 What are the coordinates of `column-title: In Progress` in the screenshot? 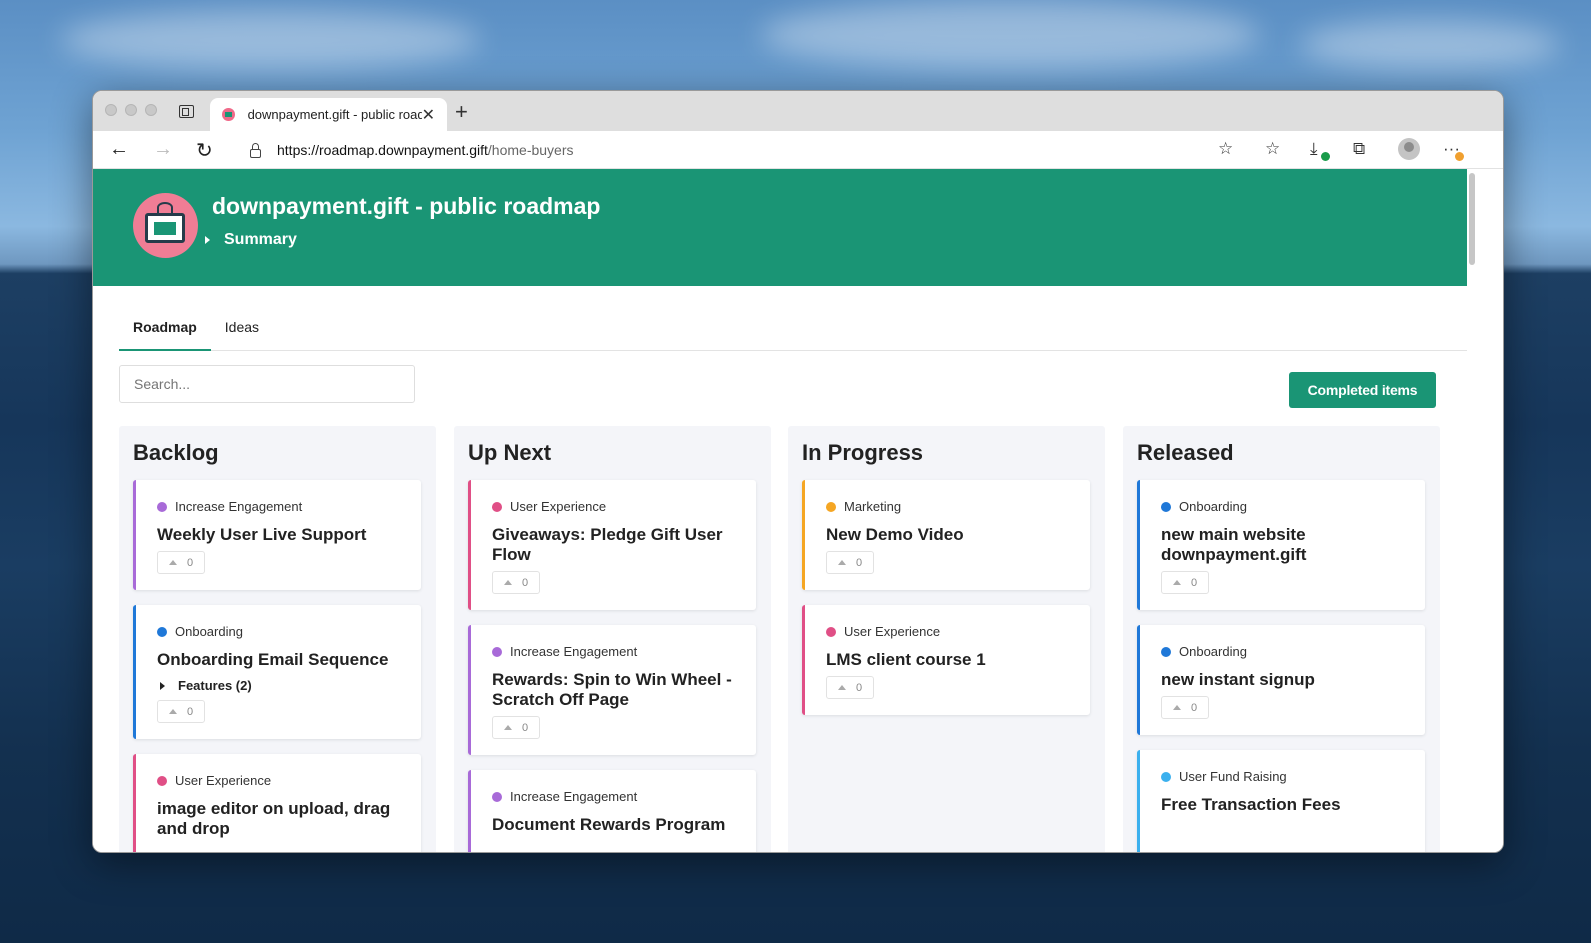 It's located at (863, 452).